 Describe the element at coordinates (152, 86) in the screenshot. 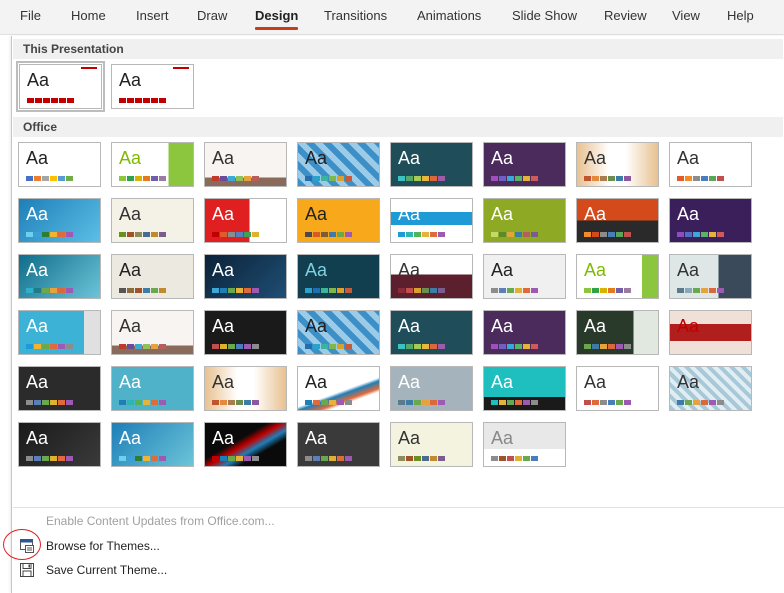

I see `theme-this-presentation-2: Aa` at that location.